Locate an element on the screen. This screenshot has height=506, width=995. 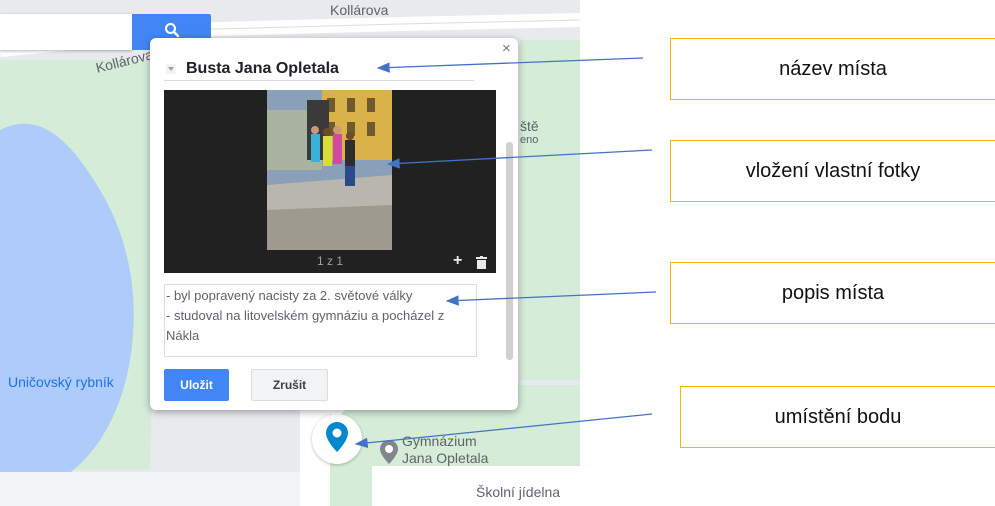
canteen-label: Školní jídelna is located at coordinates (518, 492).